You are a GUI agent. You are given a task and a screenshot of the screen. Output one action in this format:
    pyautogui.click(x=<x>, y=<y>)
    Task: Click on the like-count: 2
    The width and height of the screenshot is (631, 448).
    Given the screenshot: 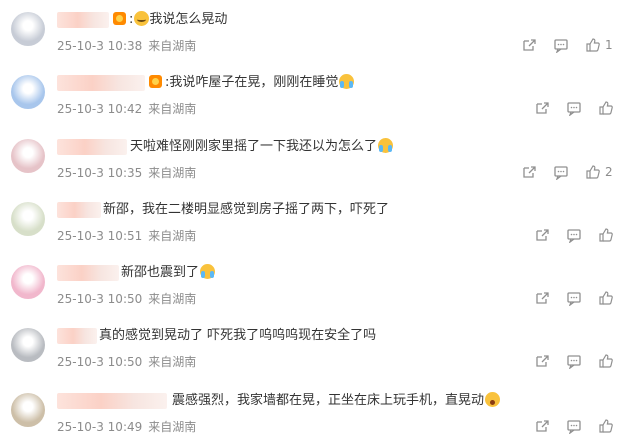 What is the action you would take?
    pyautogui.click(x=609, y=172)
    